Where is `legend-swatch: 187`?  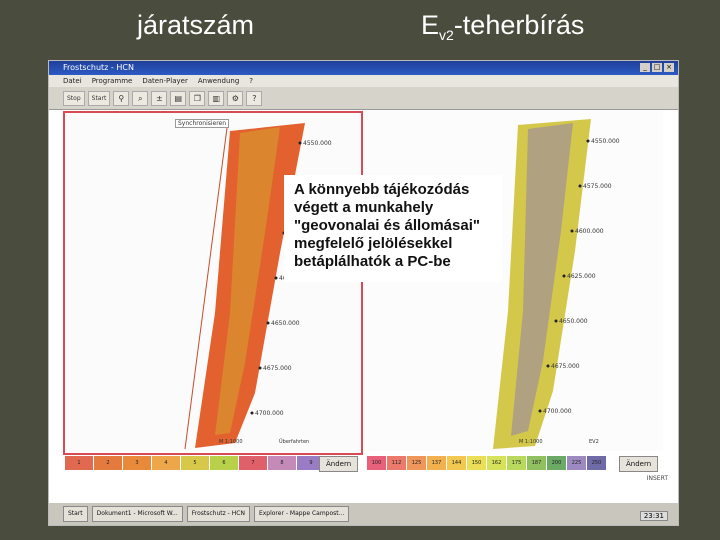
legend-swatch: 187 is located at coordinates (536, 463).